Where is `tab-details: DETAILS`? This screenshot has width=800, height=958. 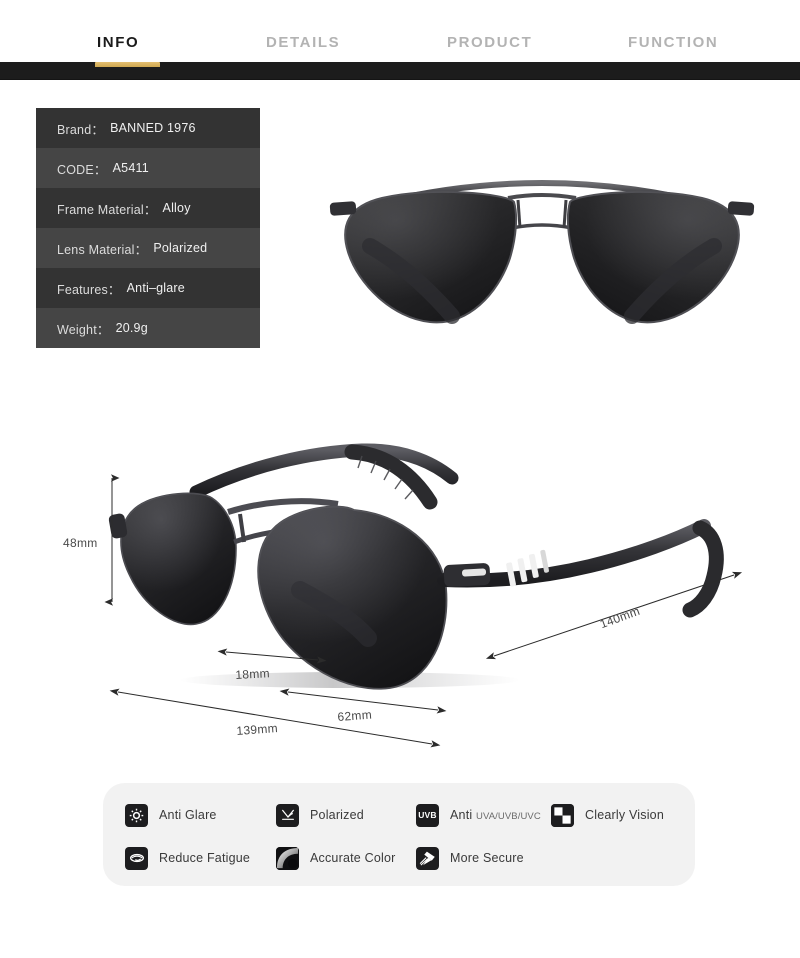
tab-details: DETAILS is located at coordinates (303, 43).